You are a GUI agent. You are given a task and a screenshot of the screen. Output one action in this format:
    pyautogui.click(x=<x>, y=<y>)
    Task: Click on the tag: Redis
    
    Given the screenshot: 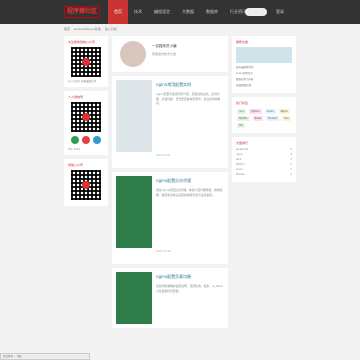 What is the action you would take?
    pyautogui.click(x=258, y=118)
    